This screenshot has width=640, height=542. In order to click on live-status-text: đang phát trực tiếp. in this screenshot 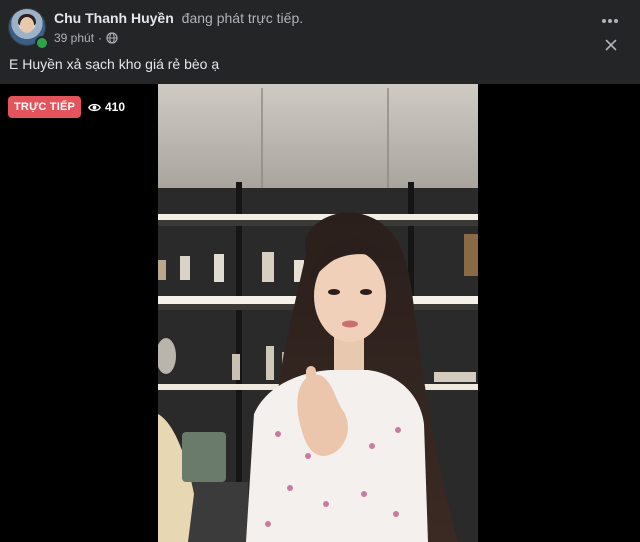, I will do `click(242, 18)`.